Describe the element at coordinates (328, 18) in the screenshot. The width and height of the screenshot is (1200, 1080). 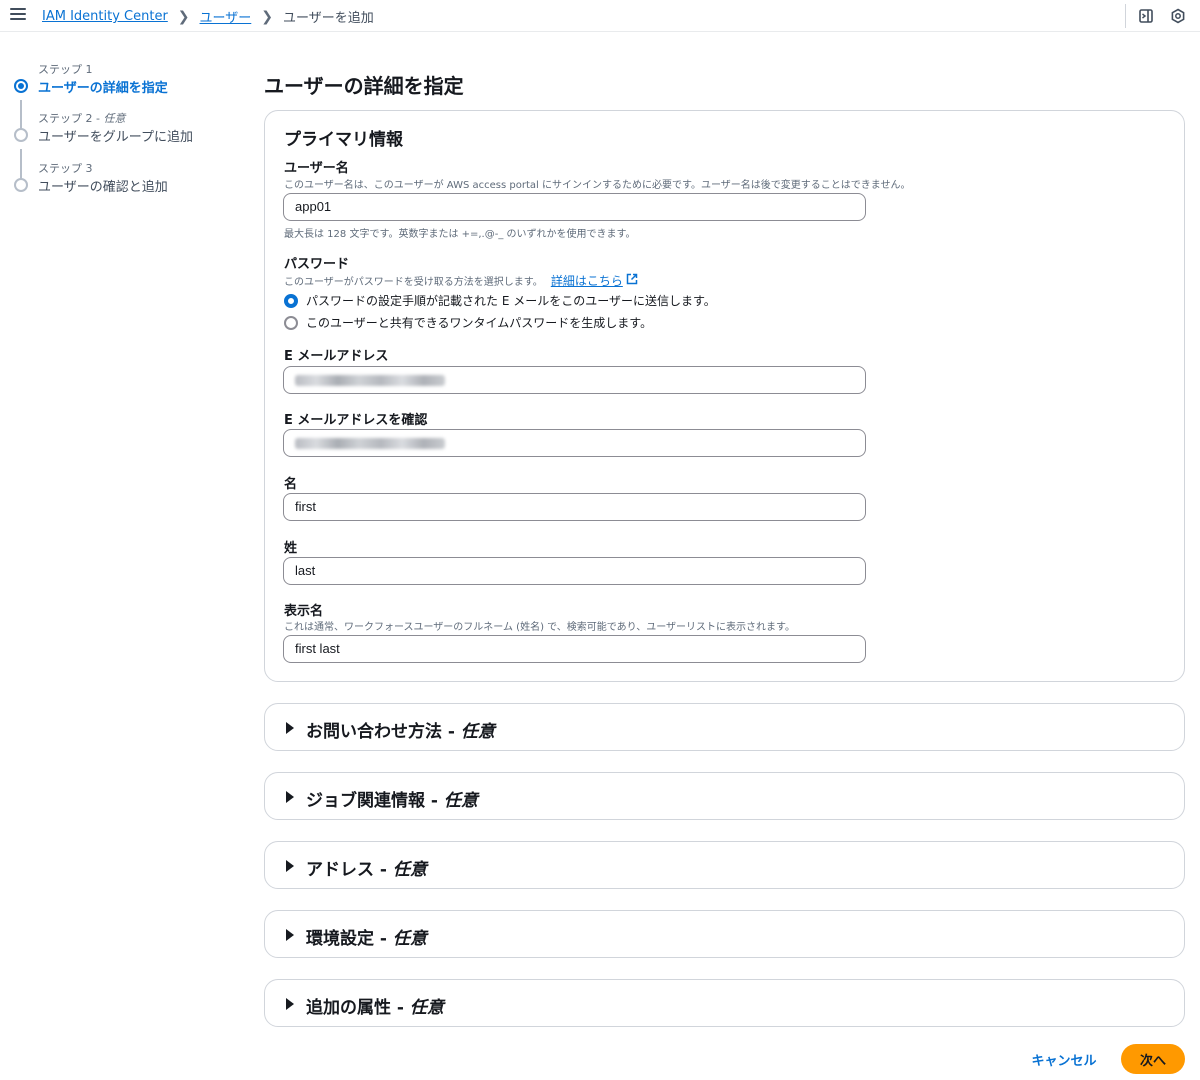
I see `breadcrumb-current: ユーザーを追加` at that location.